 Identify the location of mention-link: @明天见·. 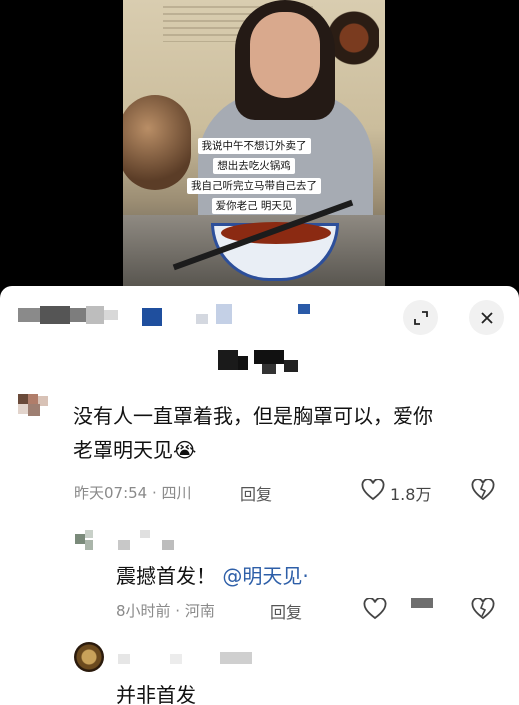
(265, 576).